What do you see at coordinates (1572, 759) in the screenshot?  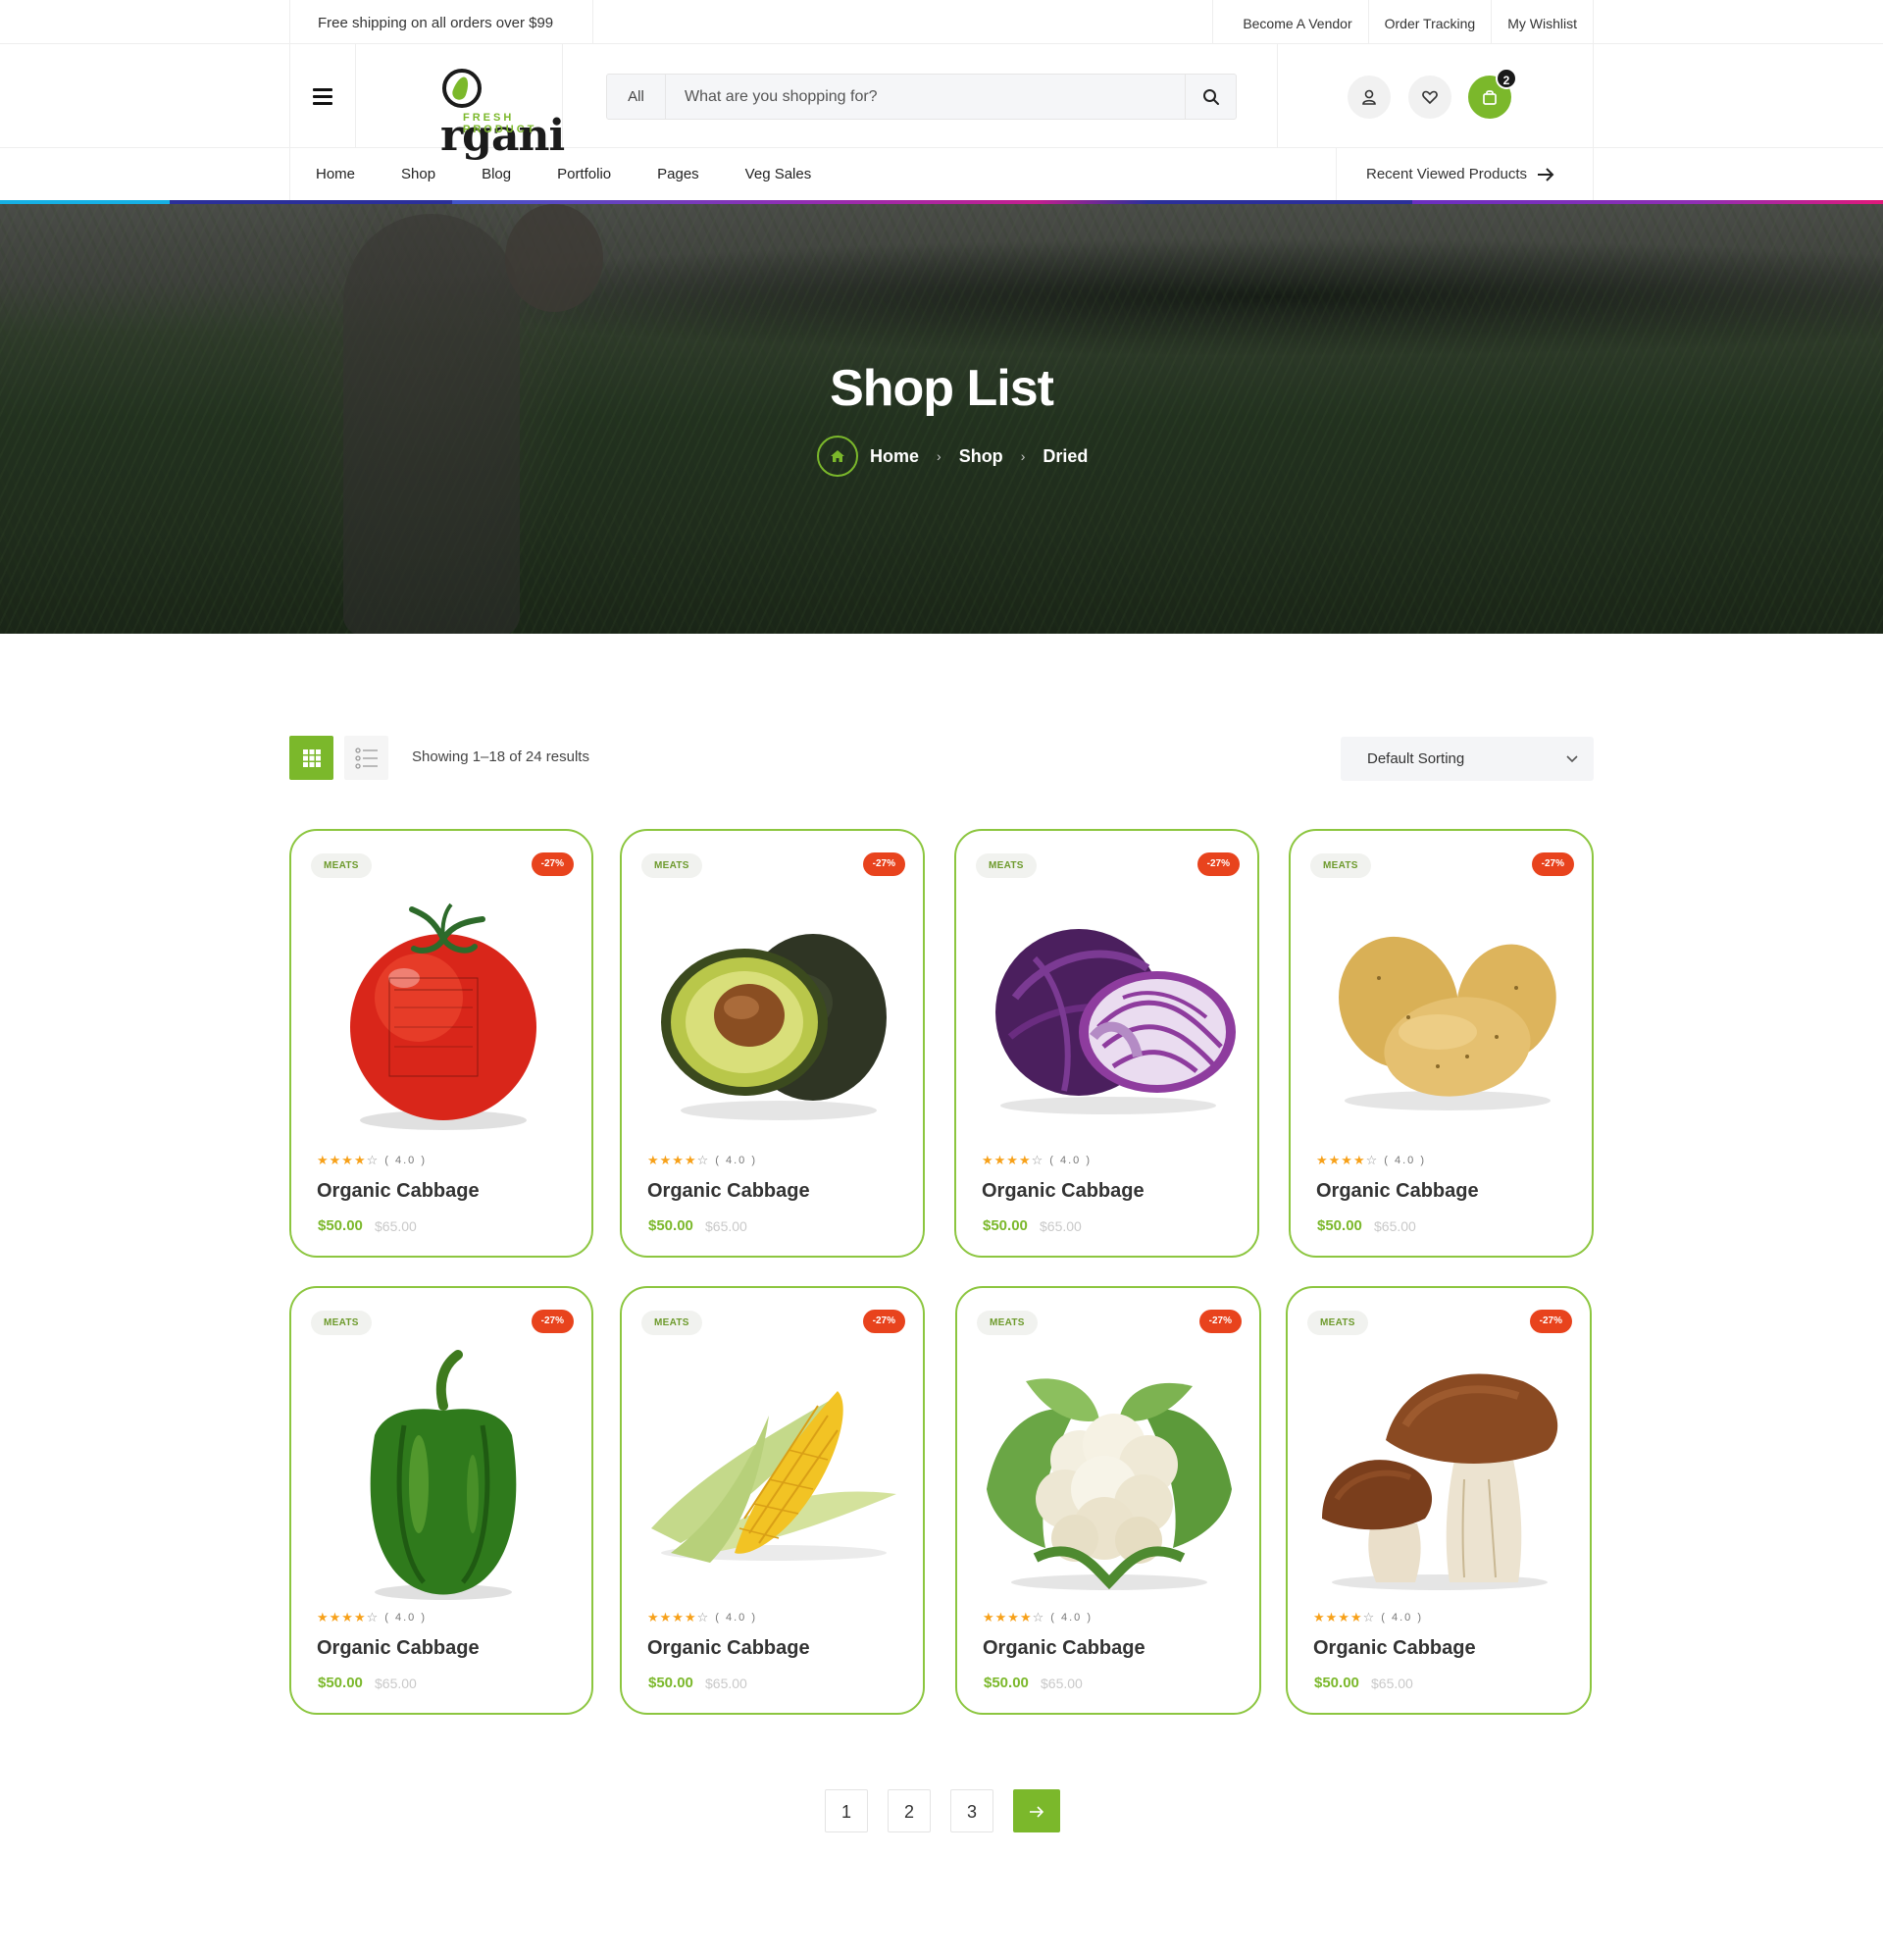 I see `chevron-down-icon` at bounding box center [1572, 759].